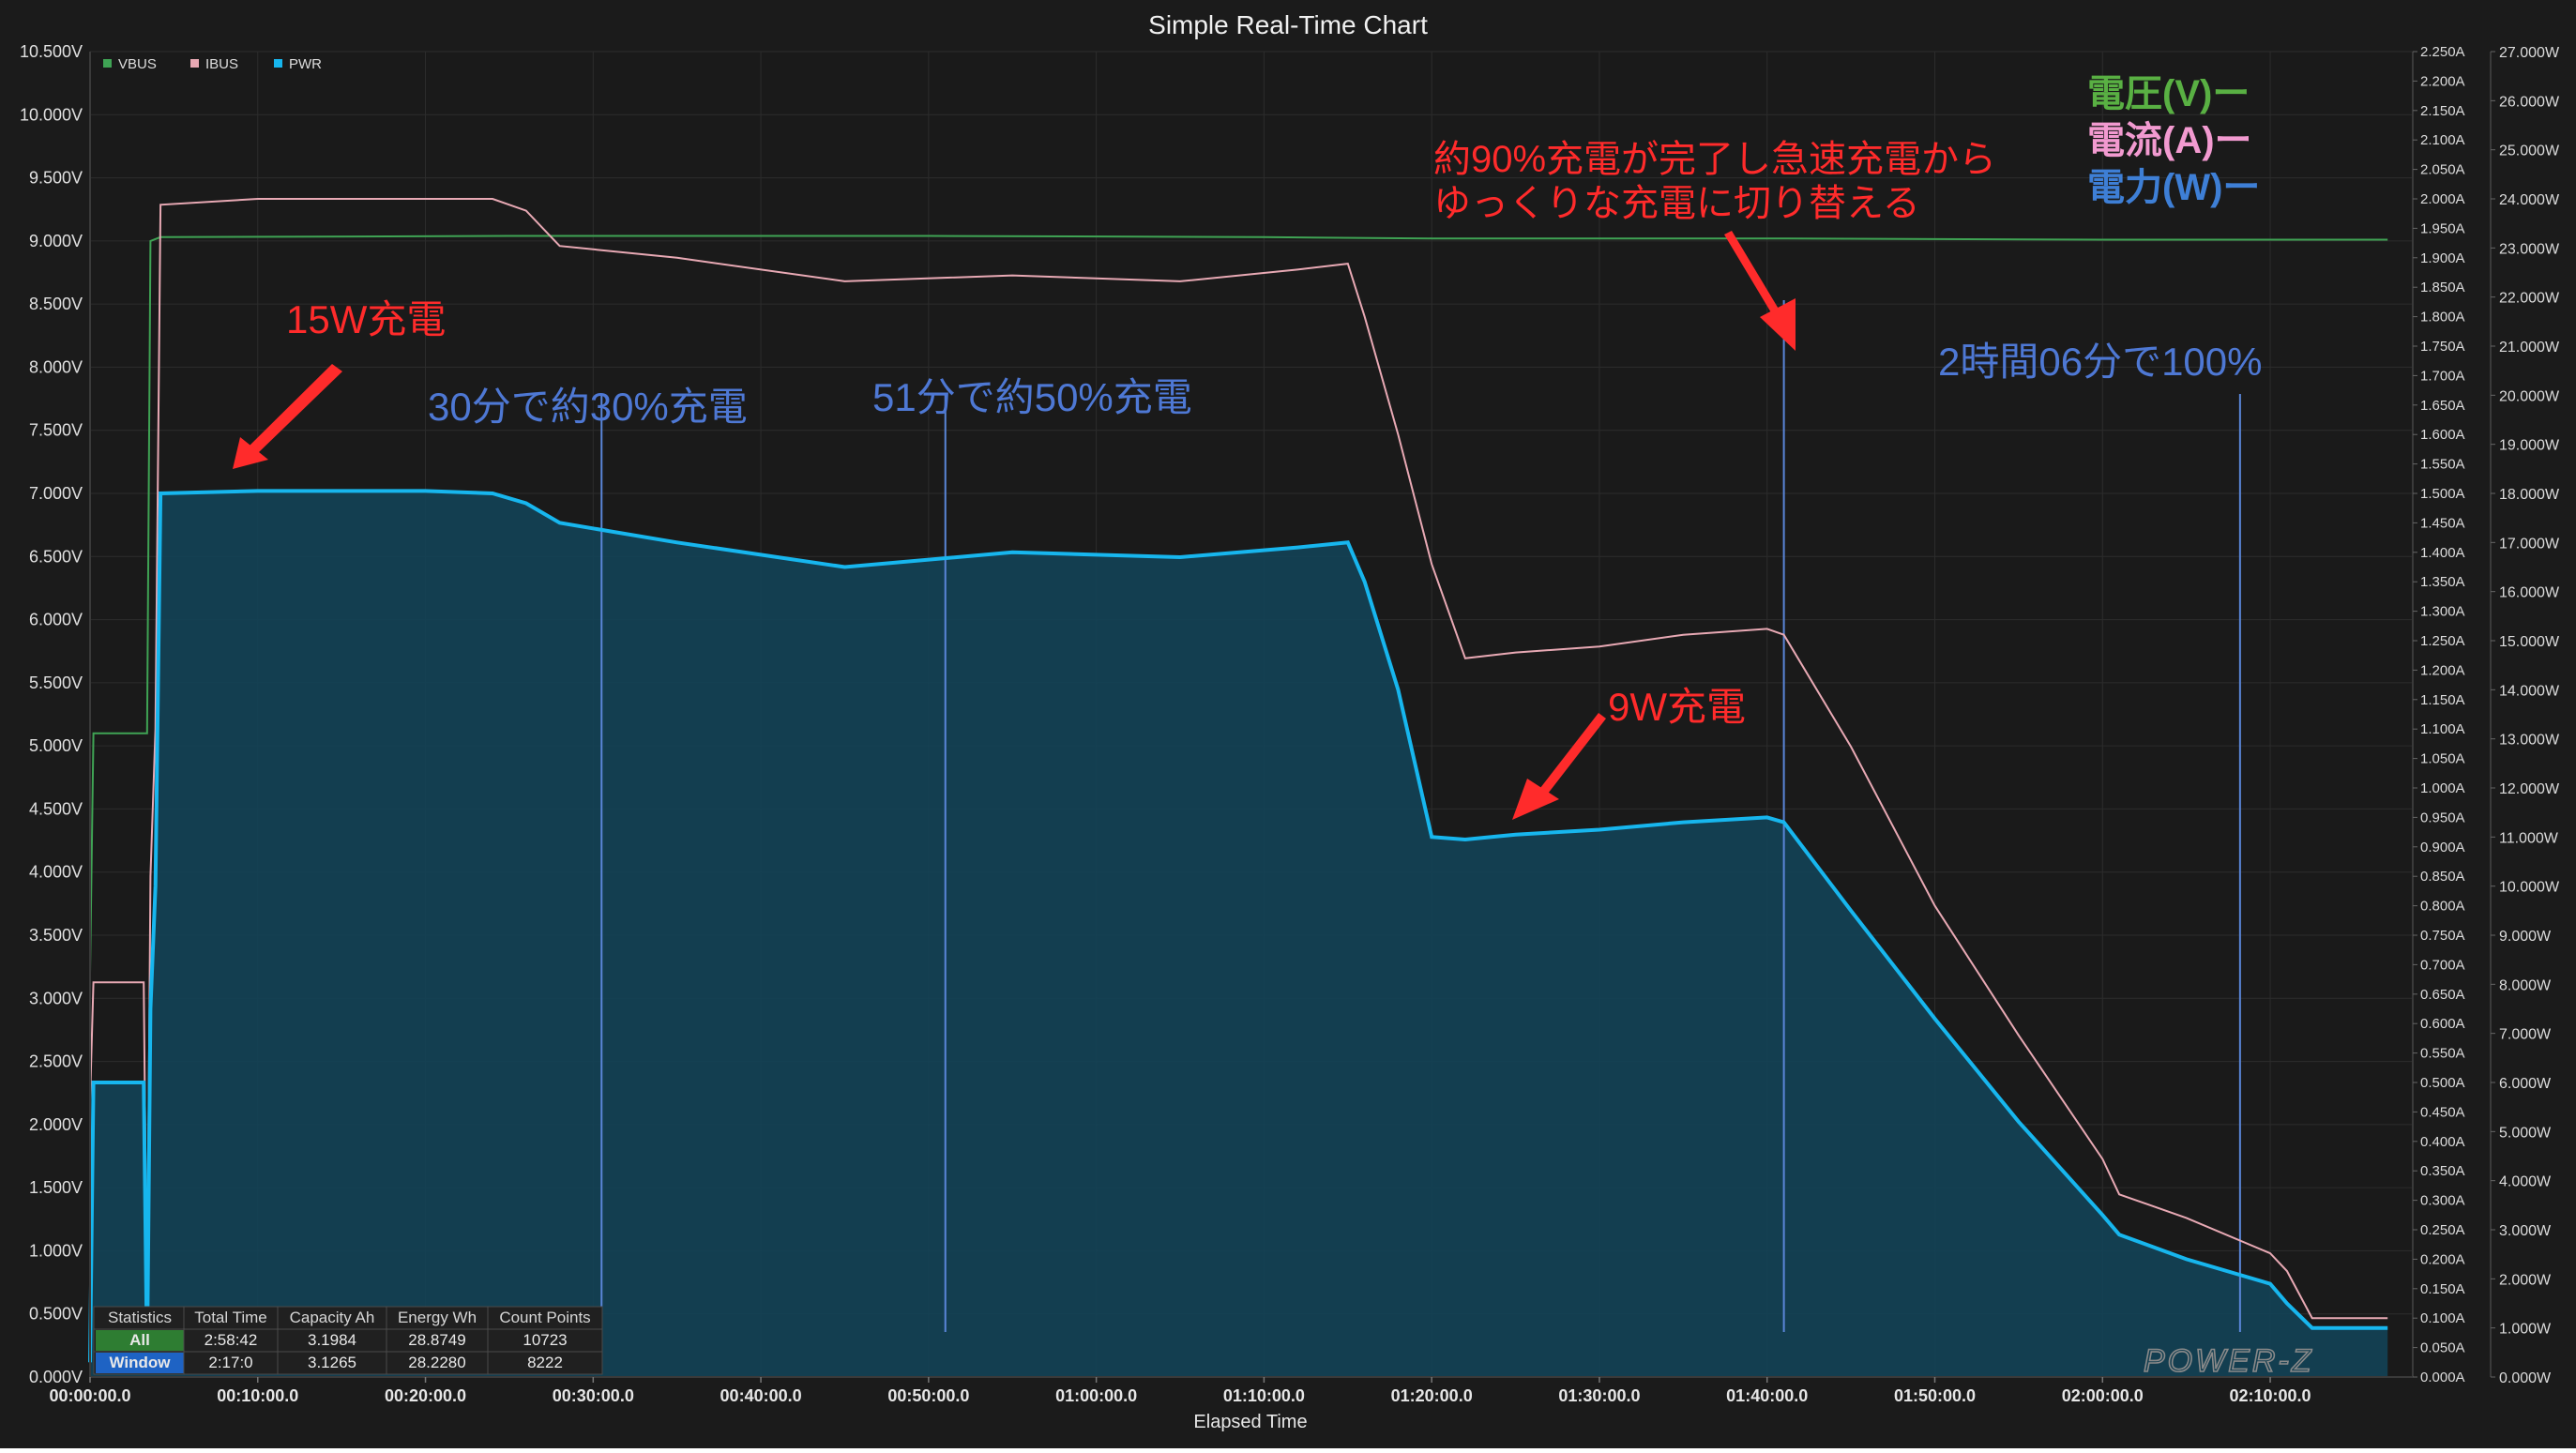  What do you see at coordinates (1288, 24) in the screenshot?
I see `chart-title: Simple Real-Time Chart` at bounding box center [1288, 24].